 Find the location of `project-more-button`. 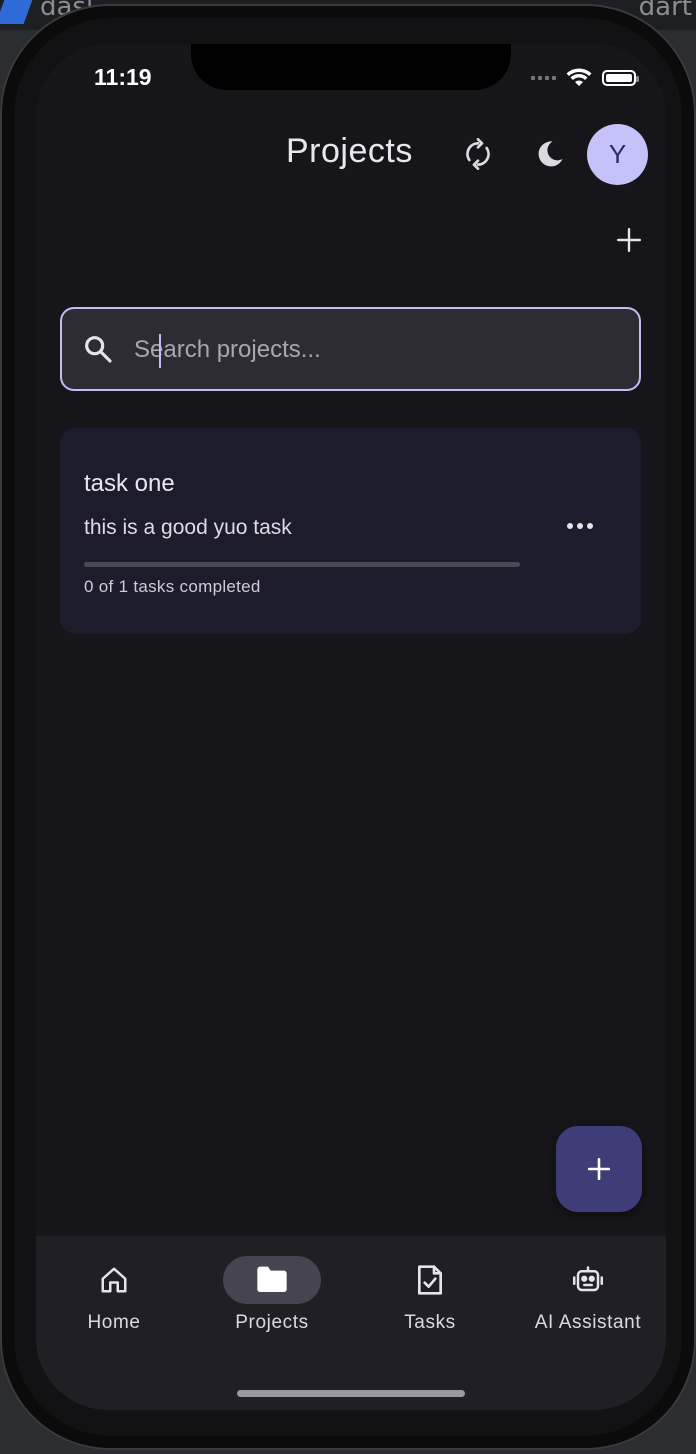

project-more-button is located at coordinates (580, 526).